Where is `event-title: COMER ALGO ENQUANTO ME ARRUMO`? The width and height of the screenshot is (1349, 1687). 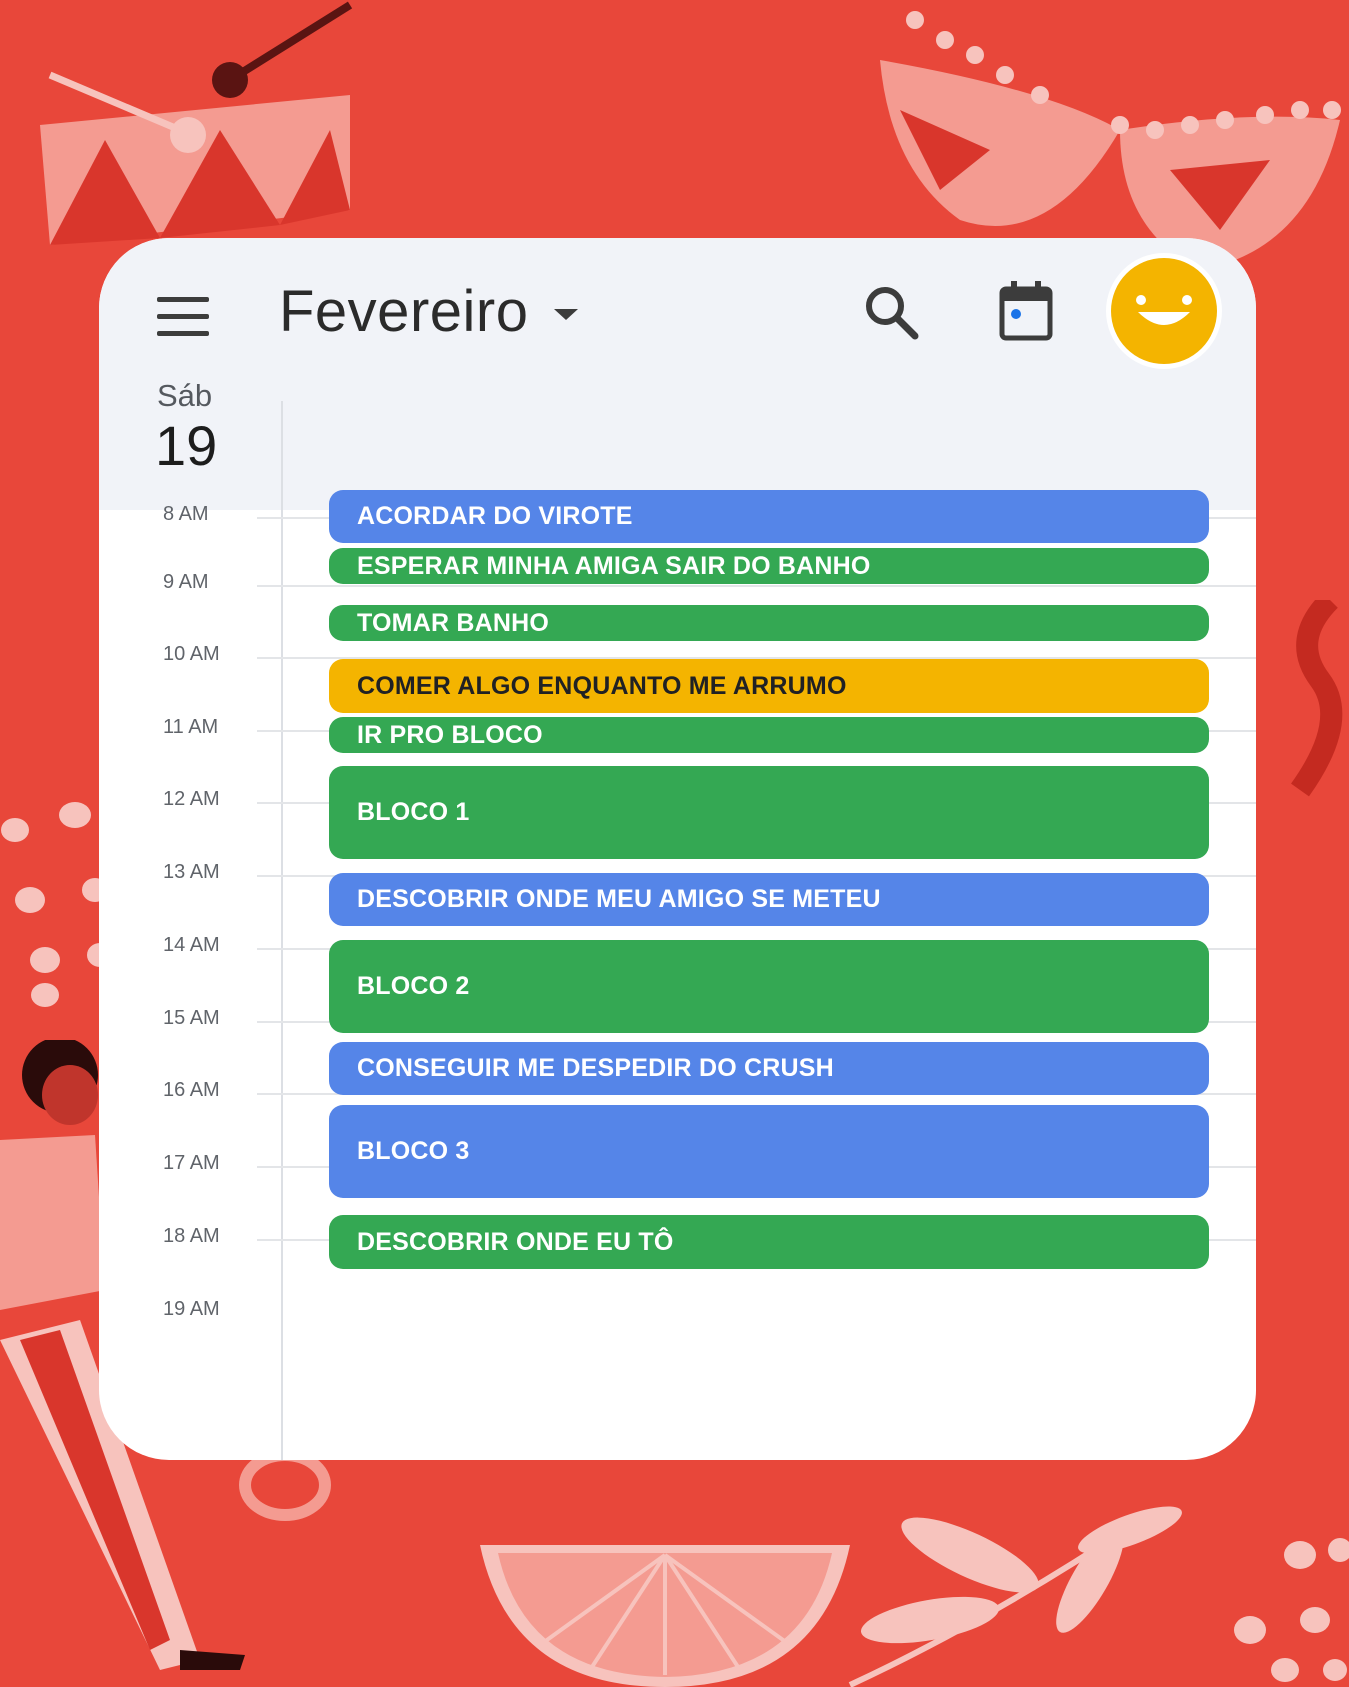
event-title: COMER ALGO ENQUANTO ME ARRUMO is located at coordinates (602, 685).